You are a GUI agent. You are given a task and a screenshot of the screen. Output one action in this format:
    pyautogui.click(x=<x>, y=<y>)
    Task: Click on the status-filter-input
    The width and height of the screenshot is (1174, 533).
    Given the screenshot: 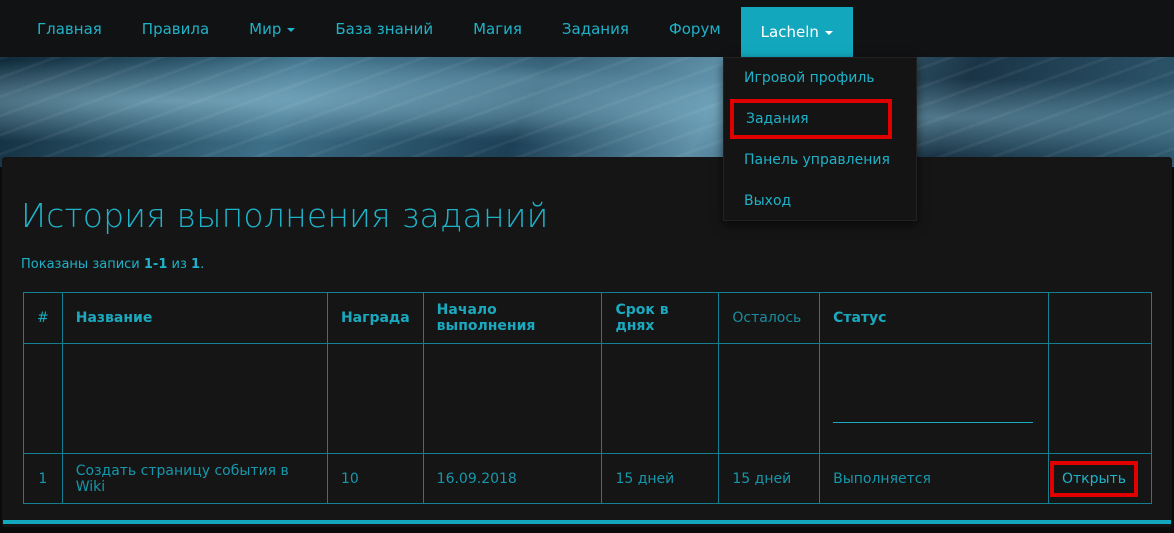 What is the action you would take?
    pyautogui.click(x=933, y=422)
    